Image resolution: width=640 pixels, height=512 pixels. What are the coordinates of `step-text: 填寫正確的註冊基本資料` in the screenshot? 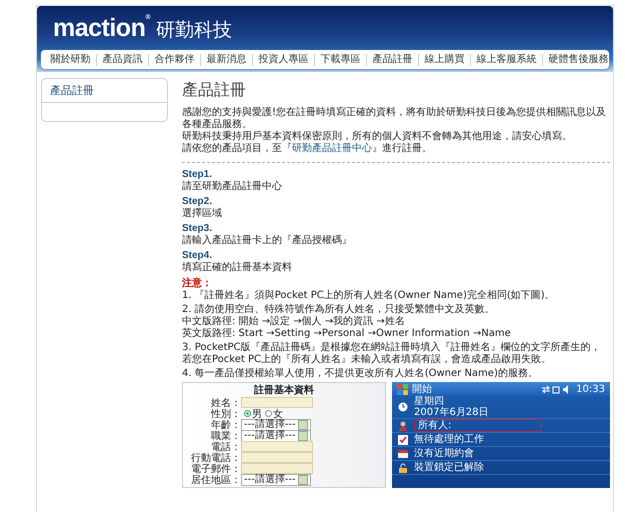 It's located at (237, 268).